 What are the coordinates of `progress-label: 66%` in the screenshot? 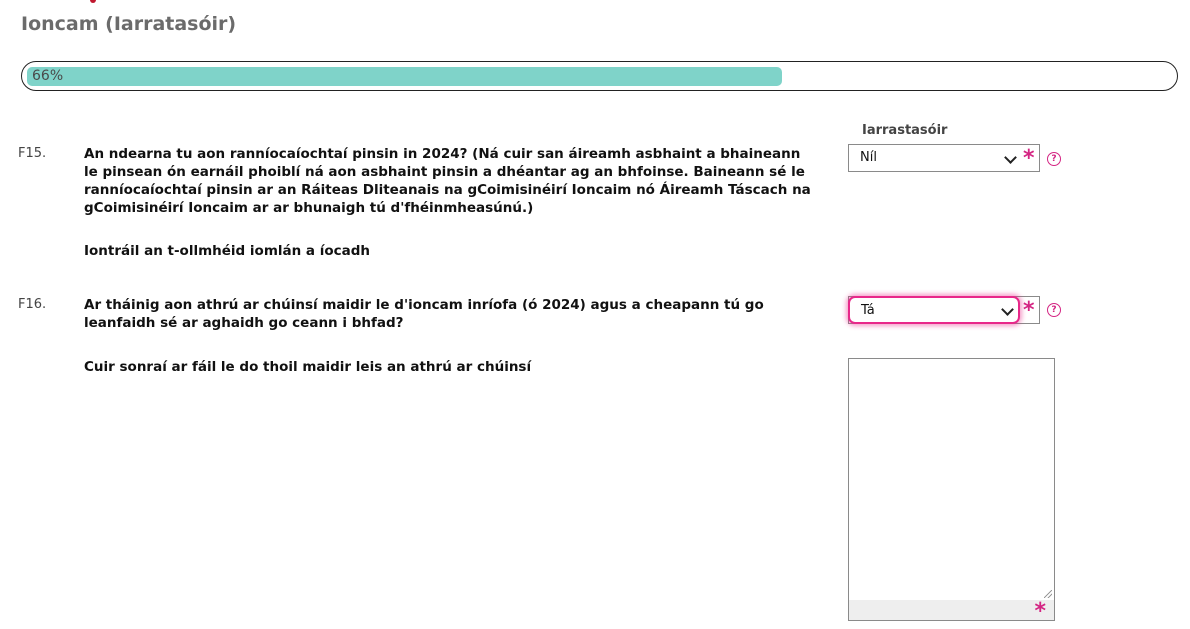 It's located at (48, 76).